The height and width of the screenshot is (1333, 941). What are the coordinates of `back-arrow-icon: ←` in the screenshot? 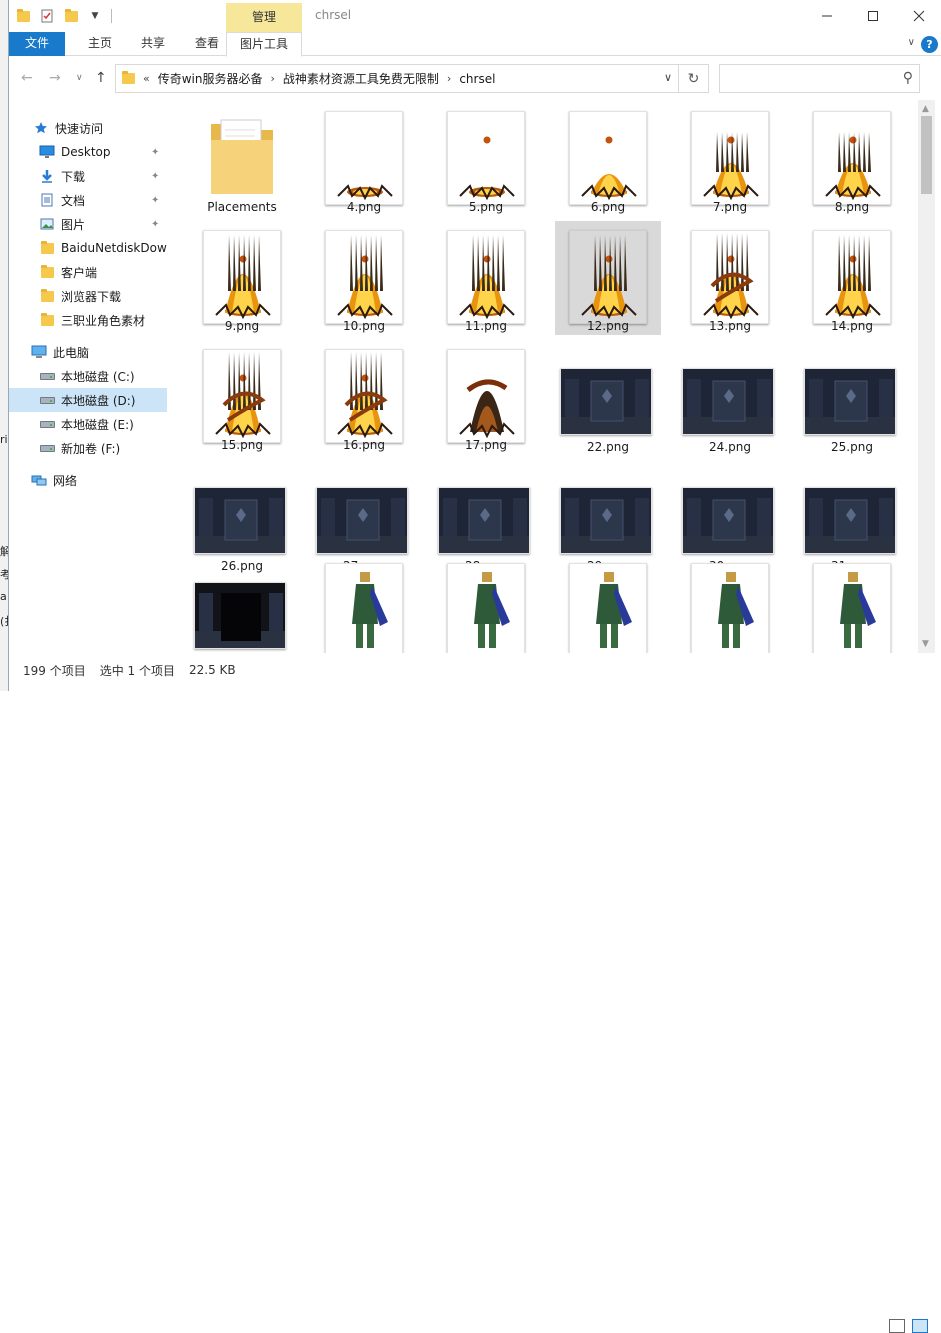 It's located at (27, 78).